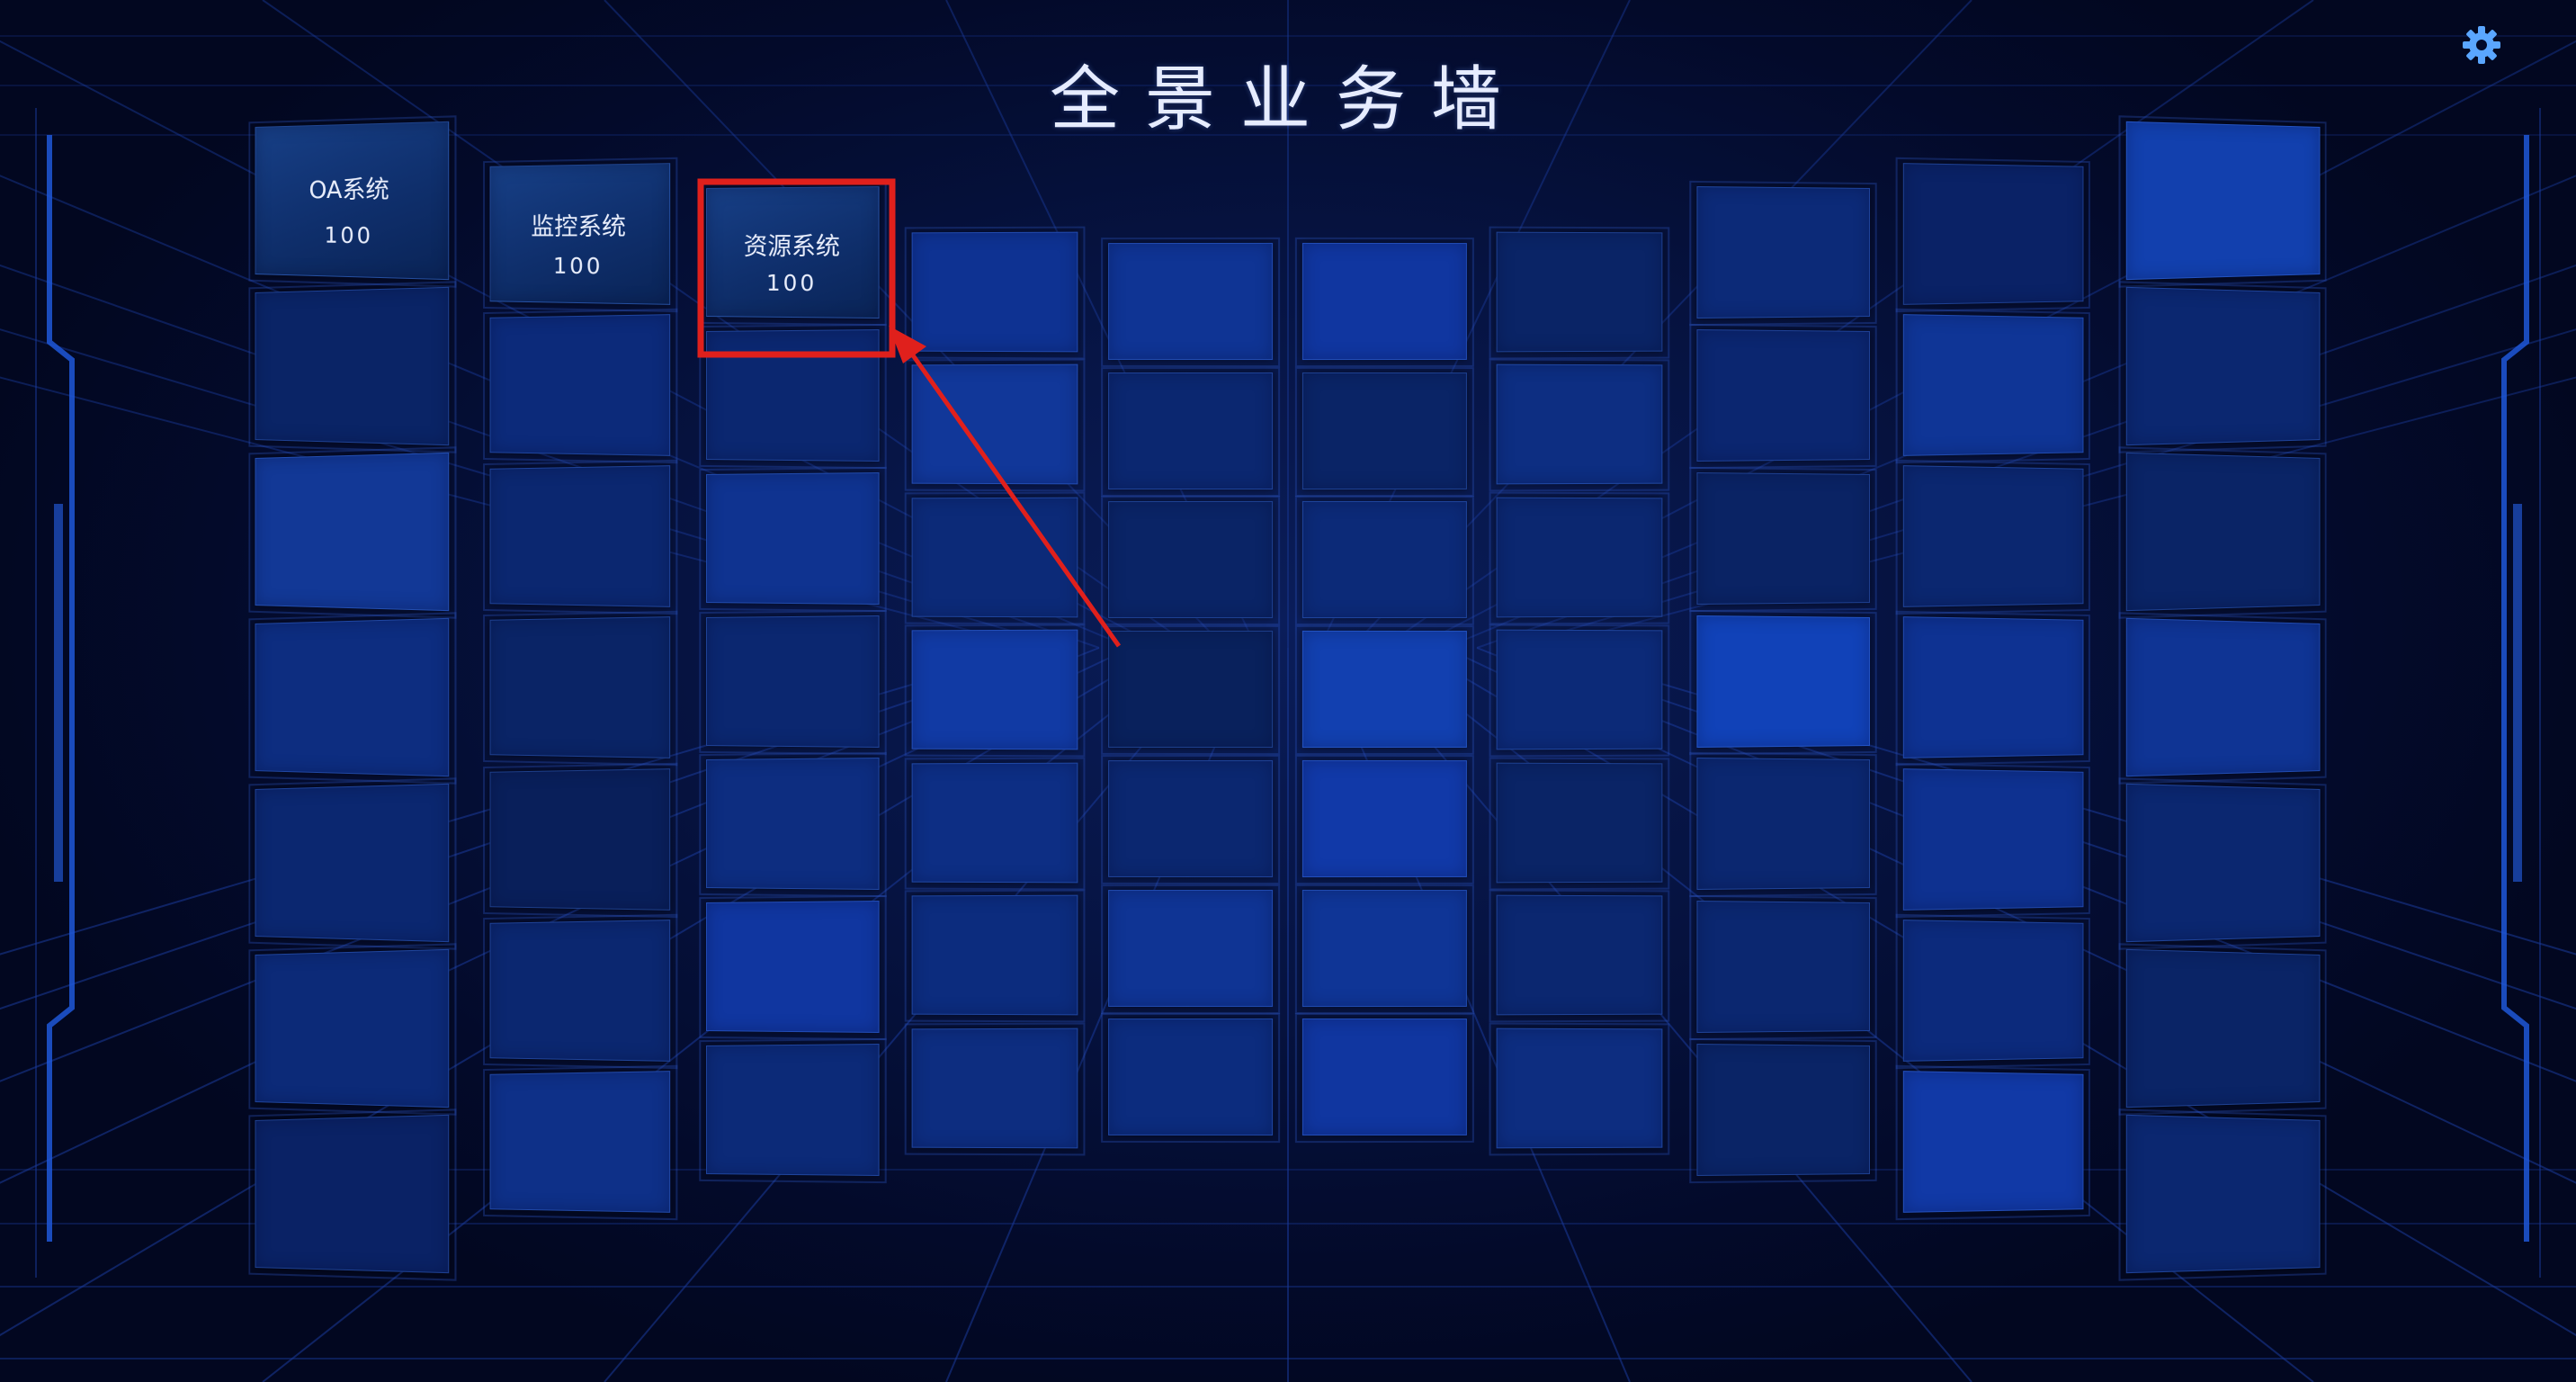  Describe the element at coordinates (578, 227) in the screenshot. I see `tile-name-label: 监控系统` at that location.